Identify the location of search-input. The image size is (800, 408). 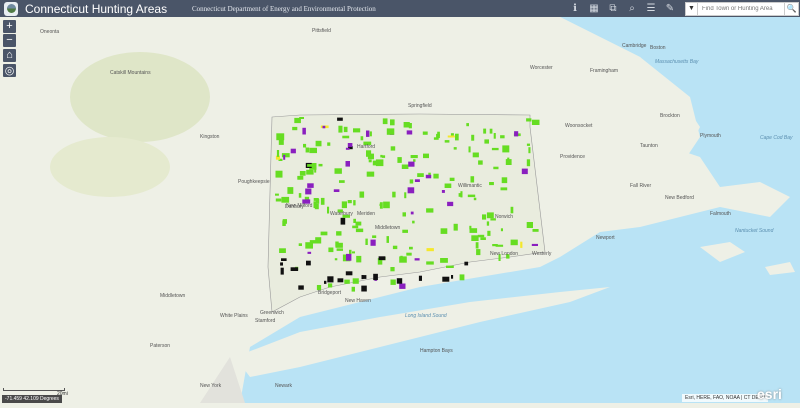
(741, 8).